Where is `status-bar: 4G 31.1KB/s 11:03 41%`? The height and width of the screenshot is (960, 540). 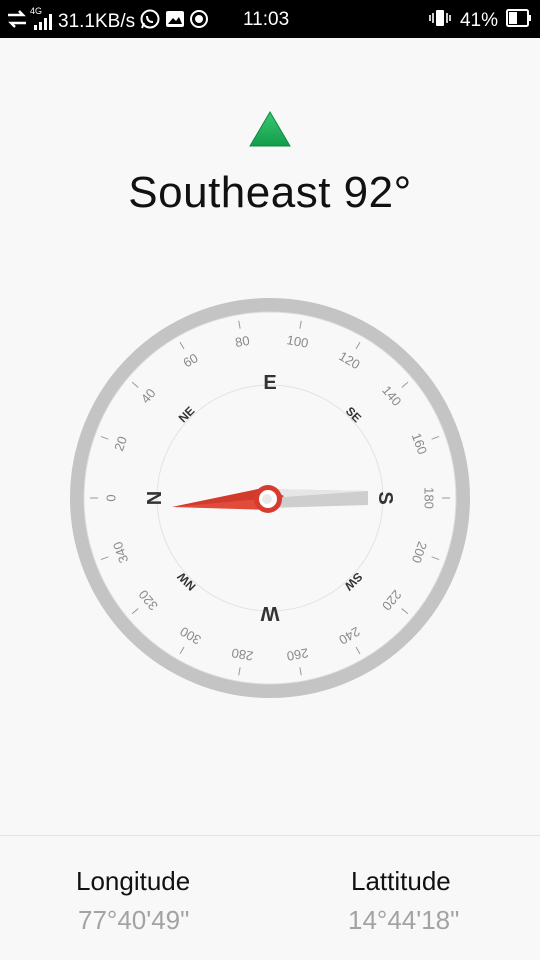 status-bar: 4G 31.1KB/s 11:03 41% is located at coordinates (270, 19).